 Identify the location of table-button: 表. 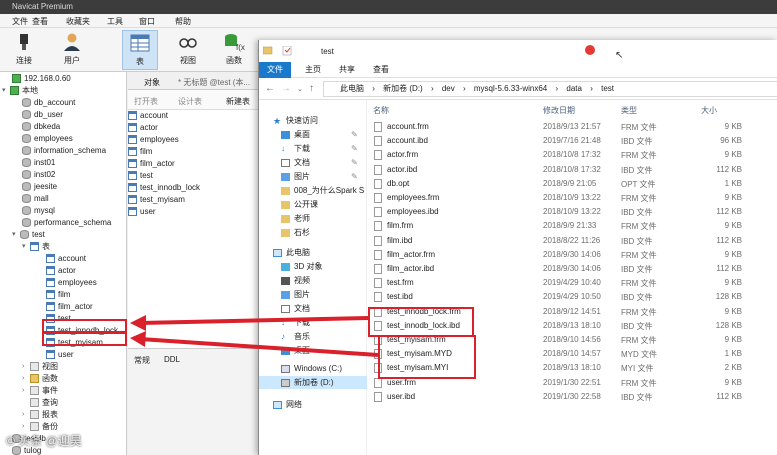
(140, 50).